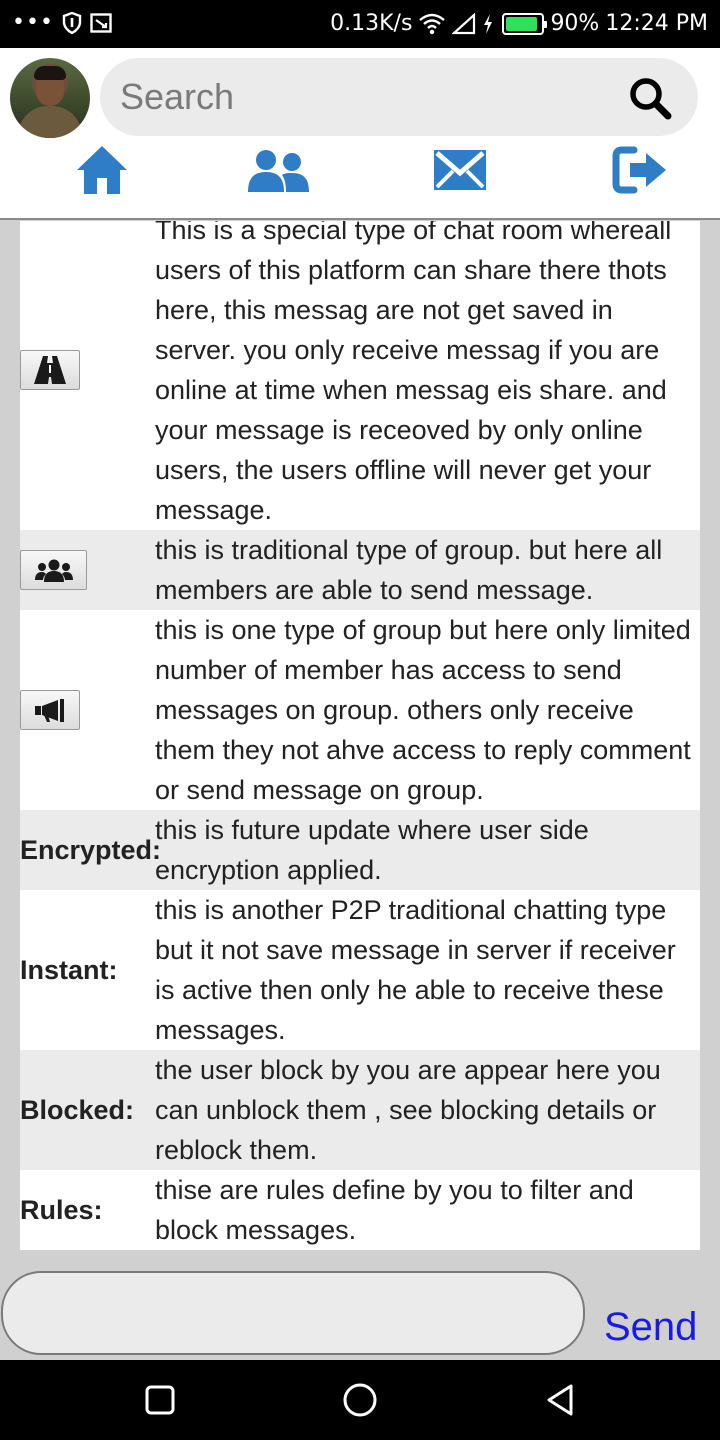 Image resolution: width=720 pixels, height=1440 pixels. What do you see at coordinates (33, 22) in the screenshot?
I see `more-icon: •••` at bounding box center [33, 22].